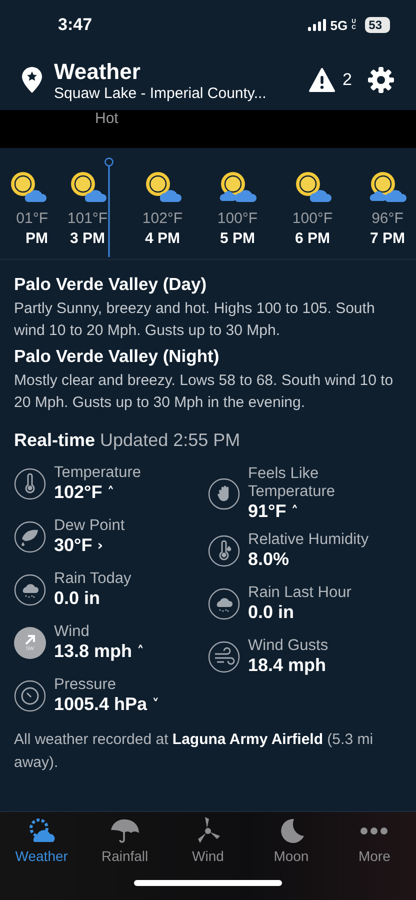  What do you see at coordinates (377, 25) in the screenshot?
I see `battery-level: 53` at bounding box center [377, 25].